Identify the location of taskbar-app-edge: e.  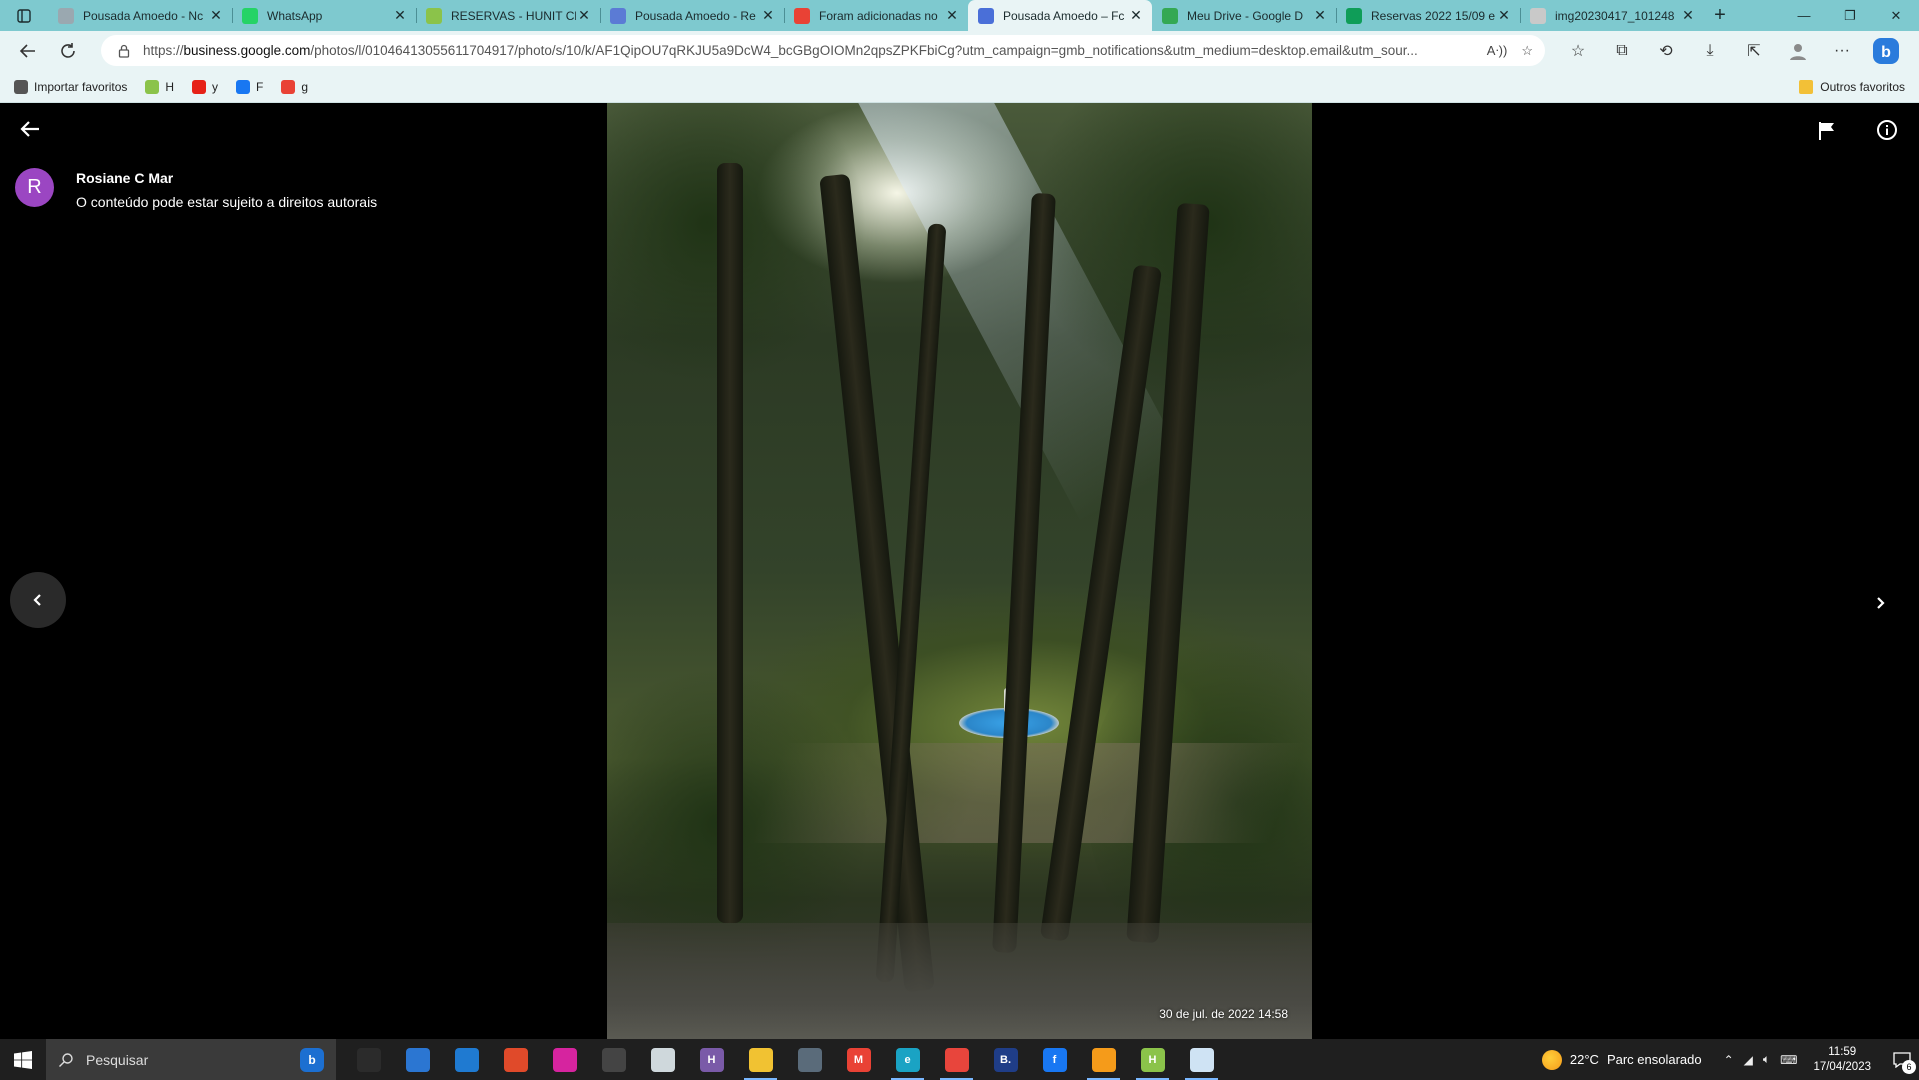
(907, 1059).